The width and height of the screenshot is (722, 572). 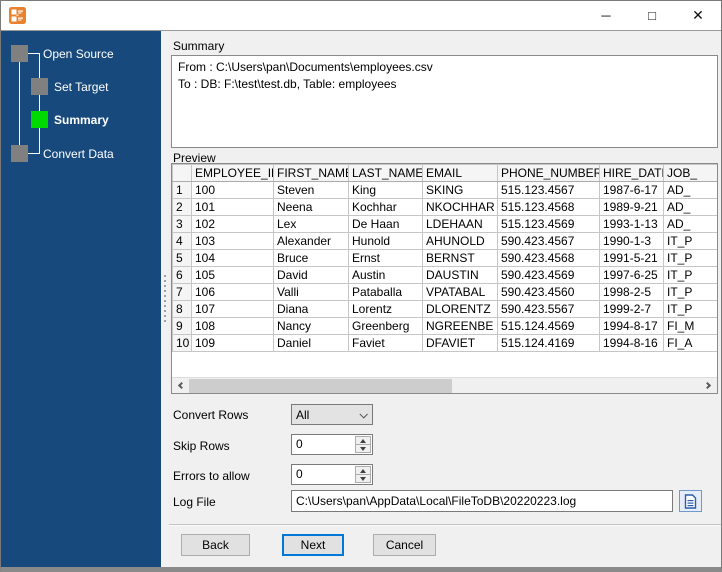 I want to click on cell: De Haan, so click(x=385, y=224).